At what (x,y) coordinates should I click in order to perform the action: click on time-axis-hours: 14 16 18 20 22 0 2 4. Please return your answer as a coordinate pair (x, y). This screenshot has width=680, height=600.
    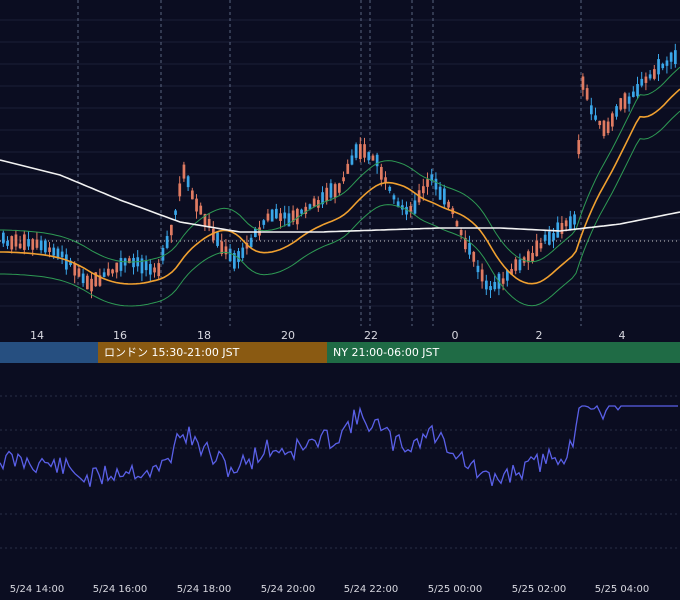
    Looking at the image, I should click on (340, 334).